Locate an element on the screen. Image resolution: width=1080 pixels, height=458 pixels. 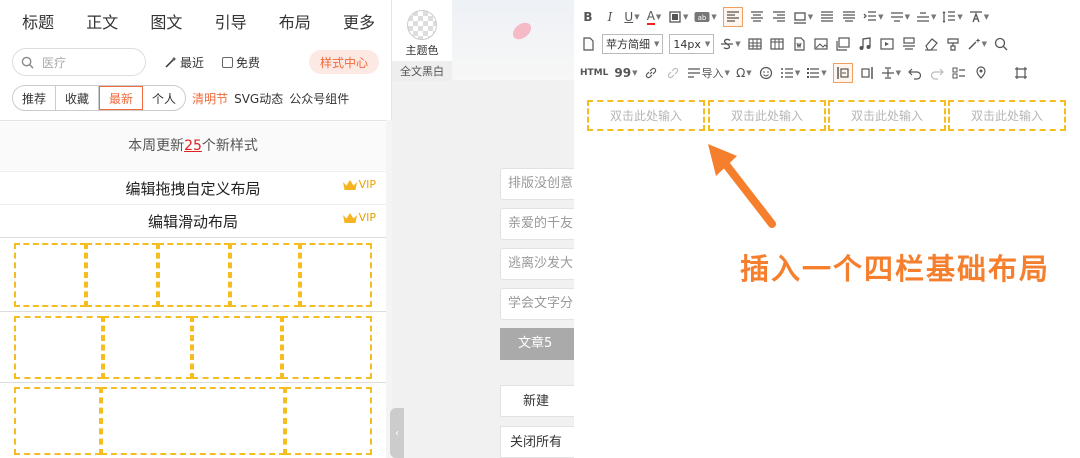
paragraph-before-button: ▼ is located at coordinates (900, 17).